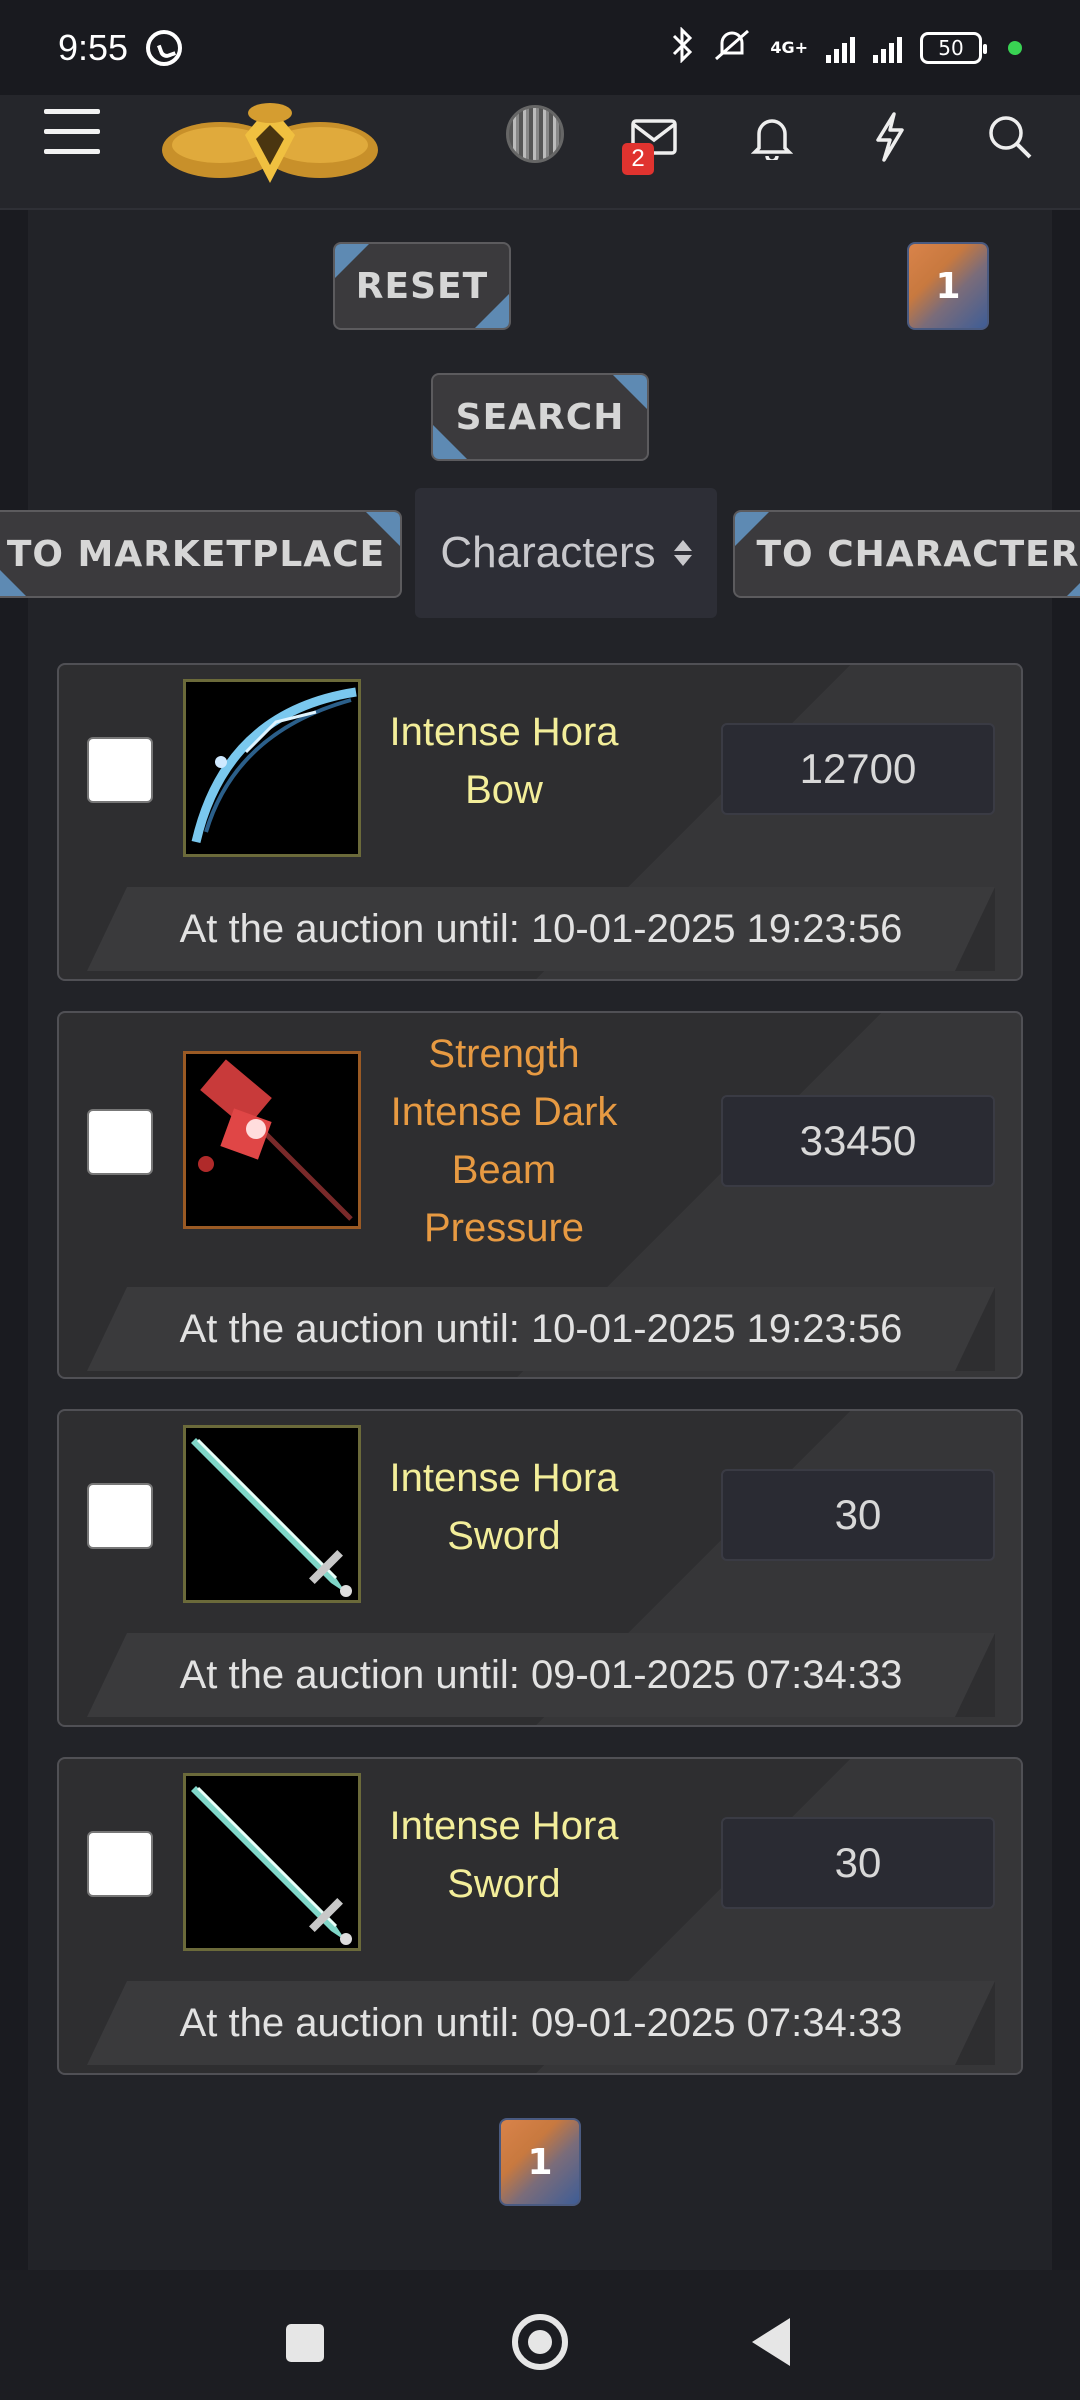 This screenshot has width=1080, height=2400. I want to click on item-name: Strength Intense Dark Beam Pressure, so click(504, 1141).